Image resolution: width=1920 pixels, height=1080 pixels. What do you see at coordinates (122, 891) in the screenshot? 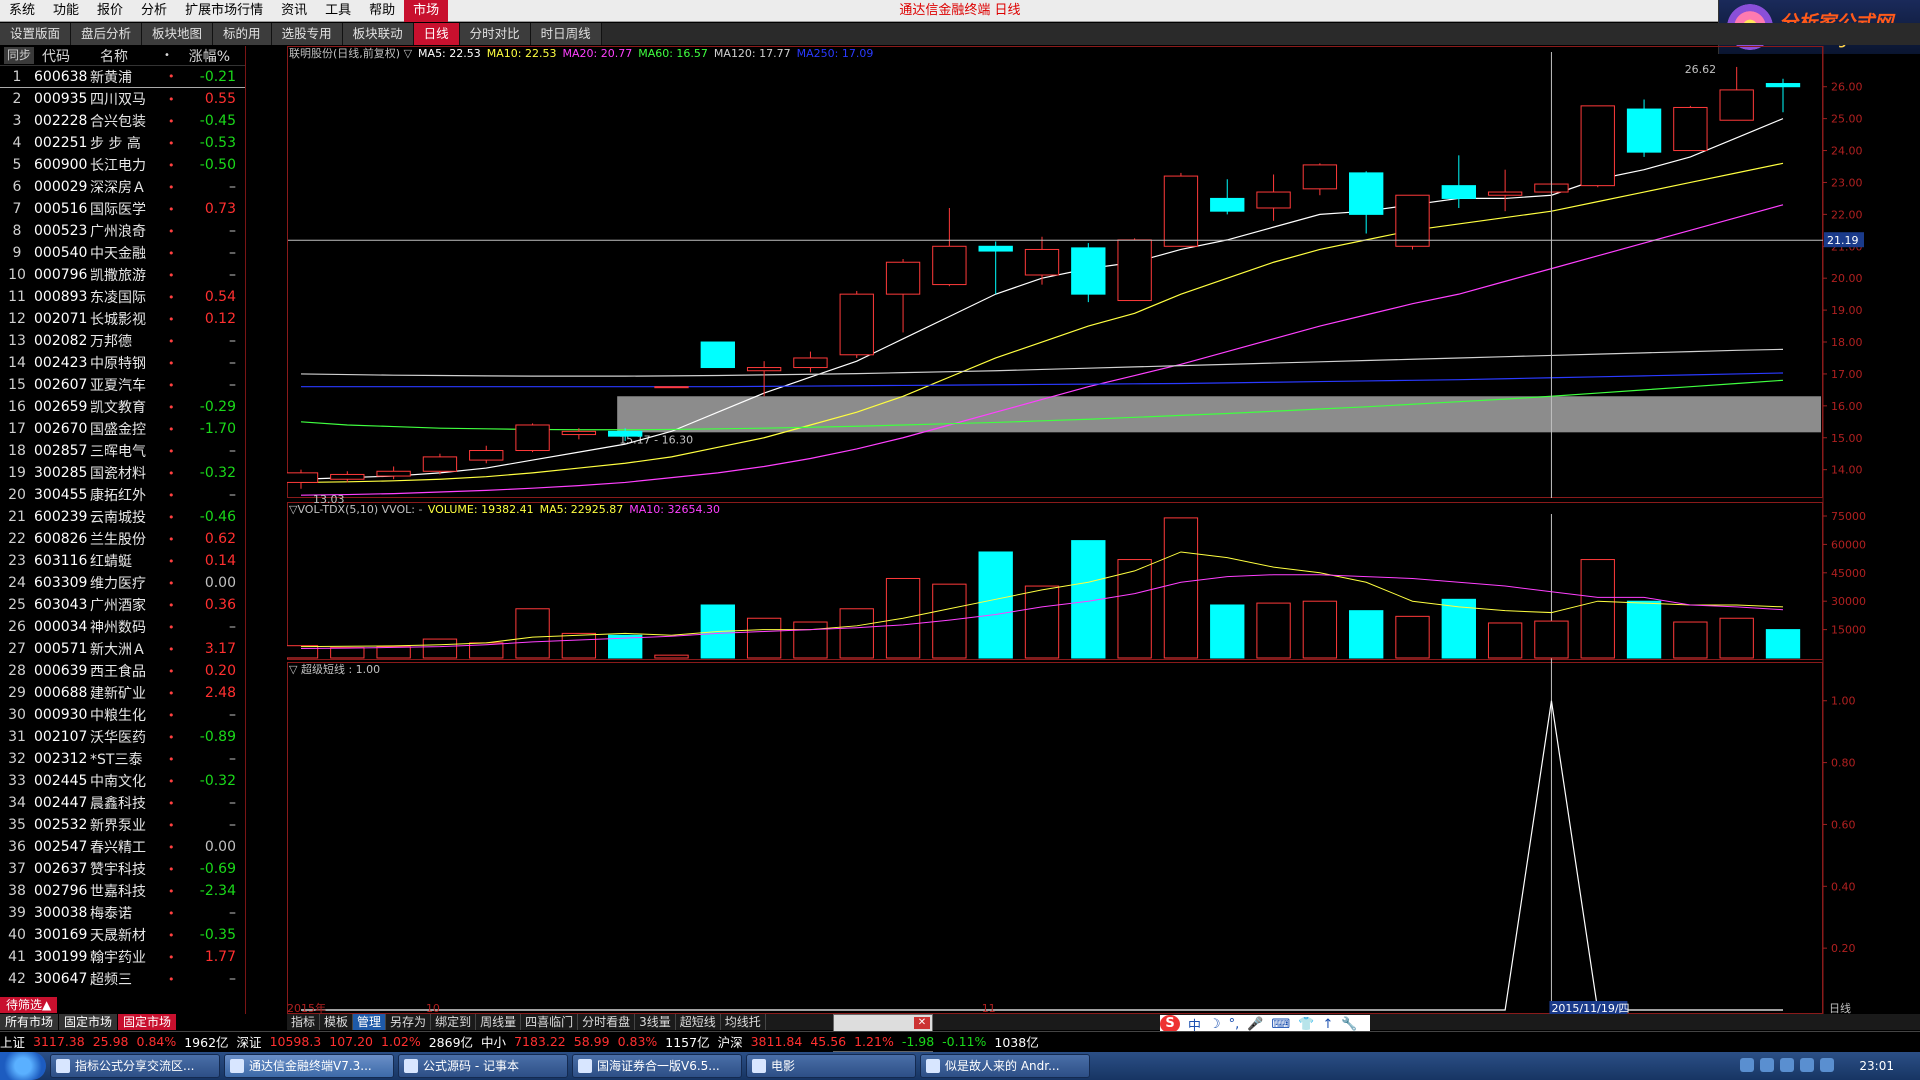
I see `stock-row: 38 002796 世嘉科技 • -2.34` at bounding box center [122, 891].